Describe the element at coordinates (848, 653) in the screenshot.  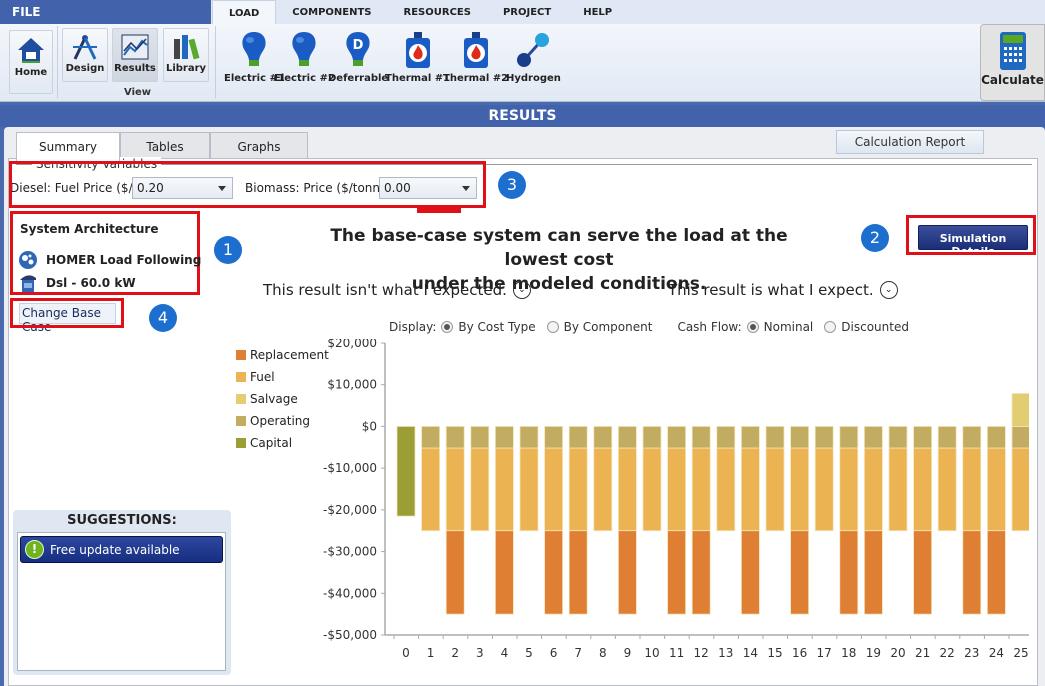
I see `x-tick-label: 18` at that location.